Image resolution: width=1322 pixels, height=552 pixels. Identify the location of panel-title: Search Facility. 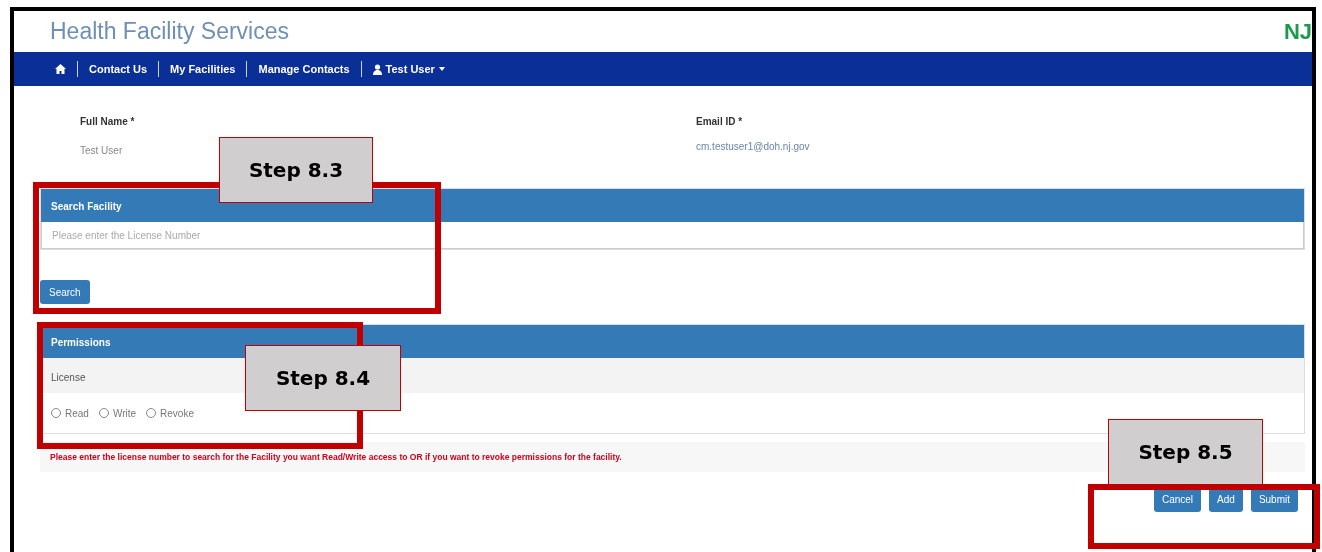
(672, 205).